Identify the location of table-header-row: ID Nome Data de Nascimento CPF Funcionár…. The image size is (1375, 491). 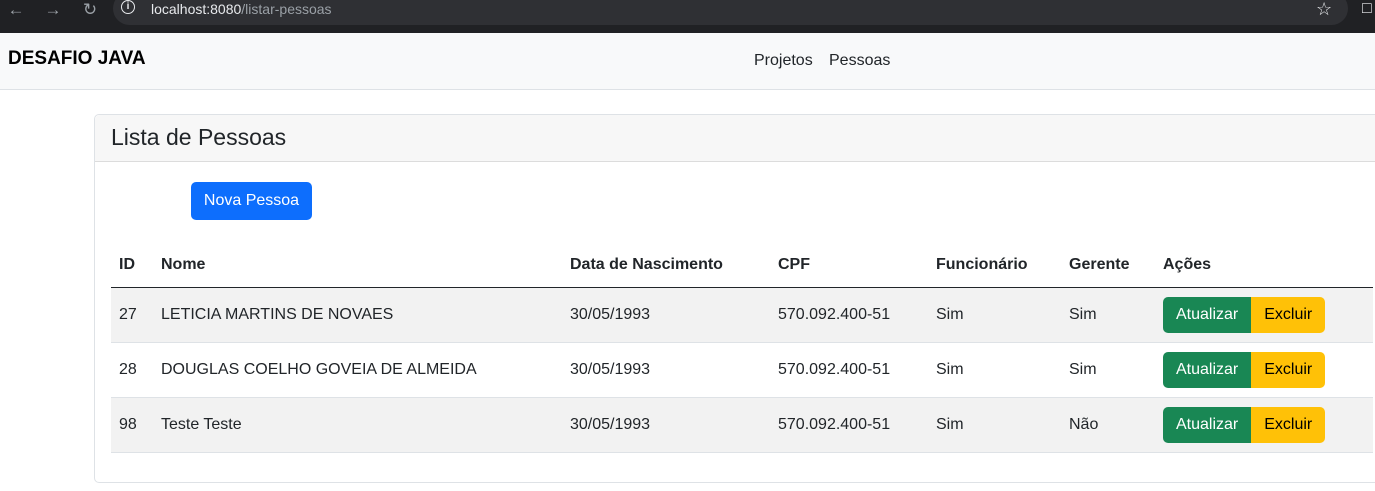
(742, 265).